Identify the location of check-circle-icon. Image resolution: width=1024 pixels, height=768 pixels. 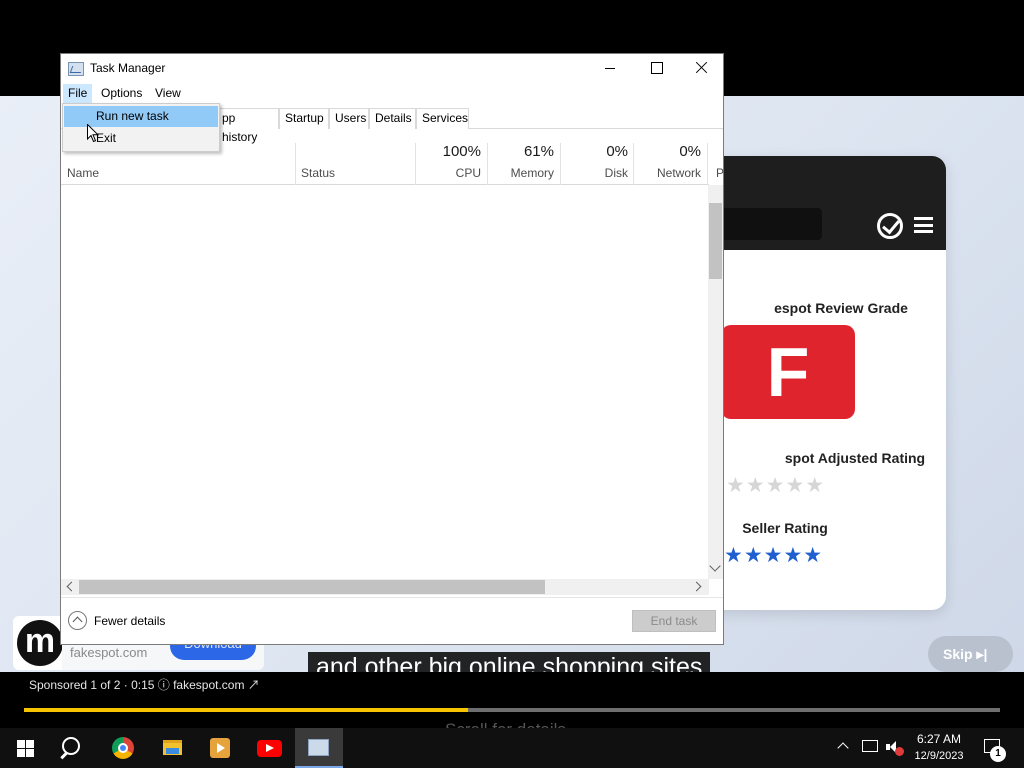
(890, 226).